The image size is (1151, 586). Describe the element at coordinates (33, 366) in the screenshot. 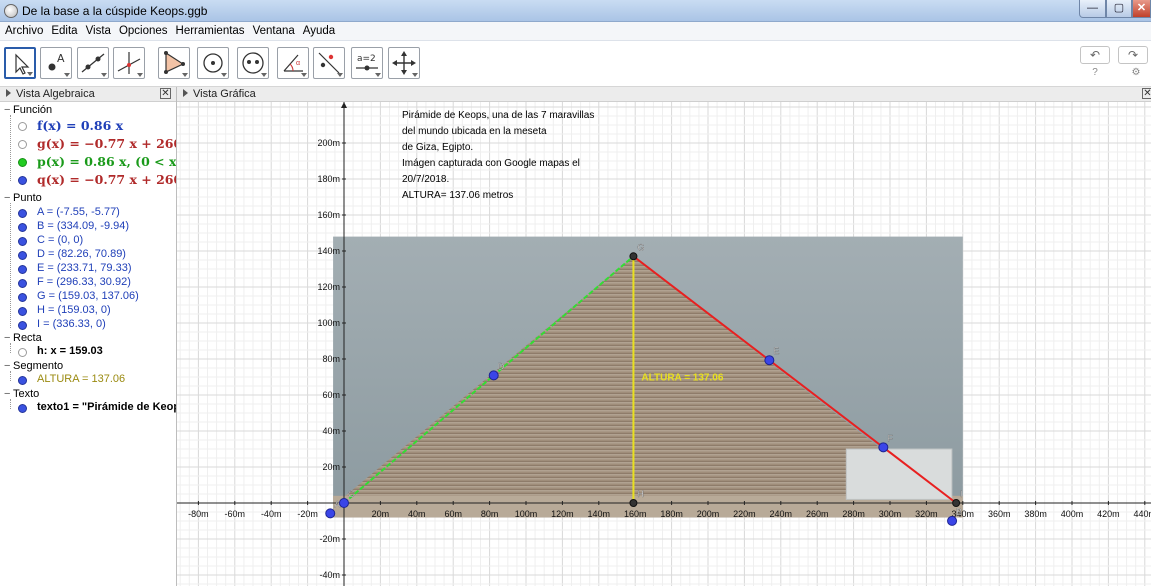

I see `category-segmento: − Segmento` at that location.